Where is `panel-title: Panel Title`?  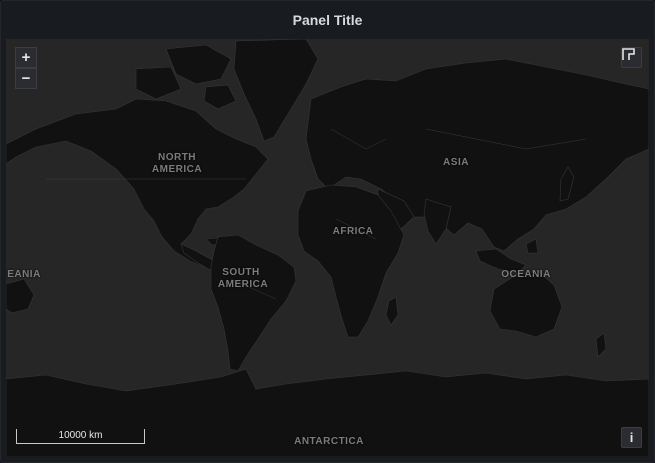
panel-title: Panel Title is located at coordinates (327, 20).